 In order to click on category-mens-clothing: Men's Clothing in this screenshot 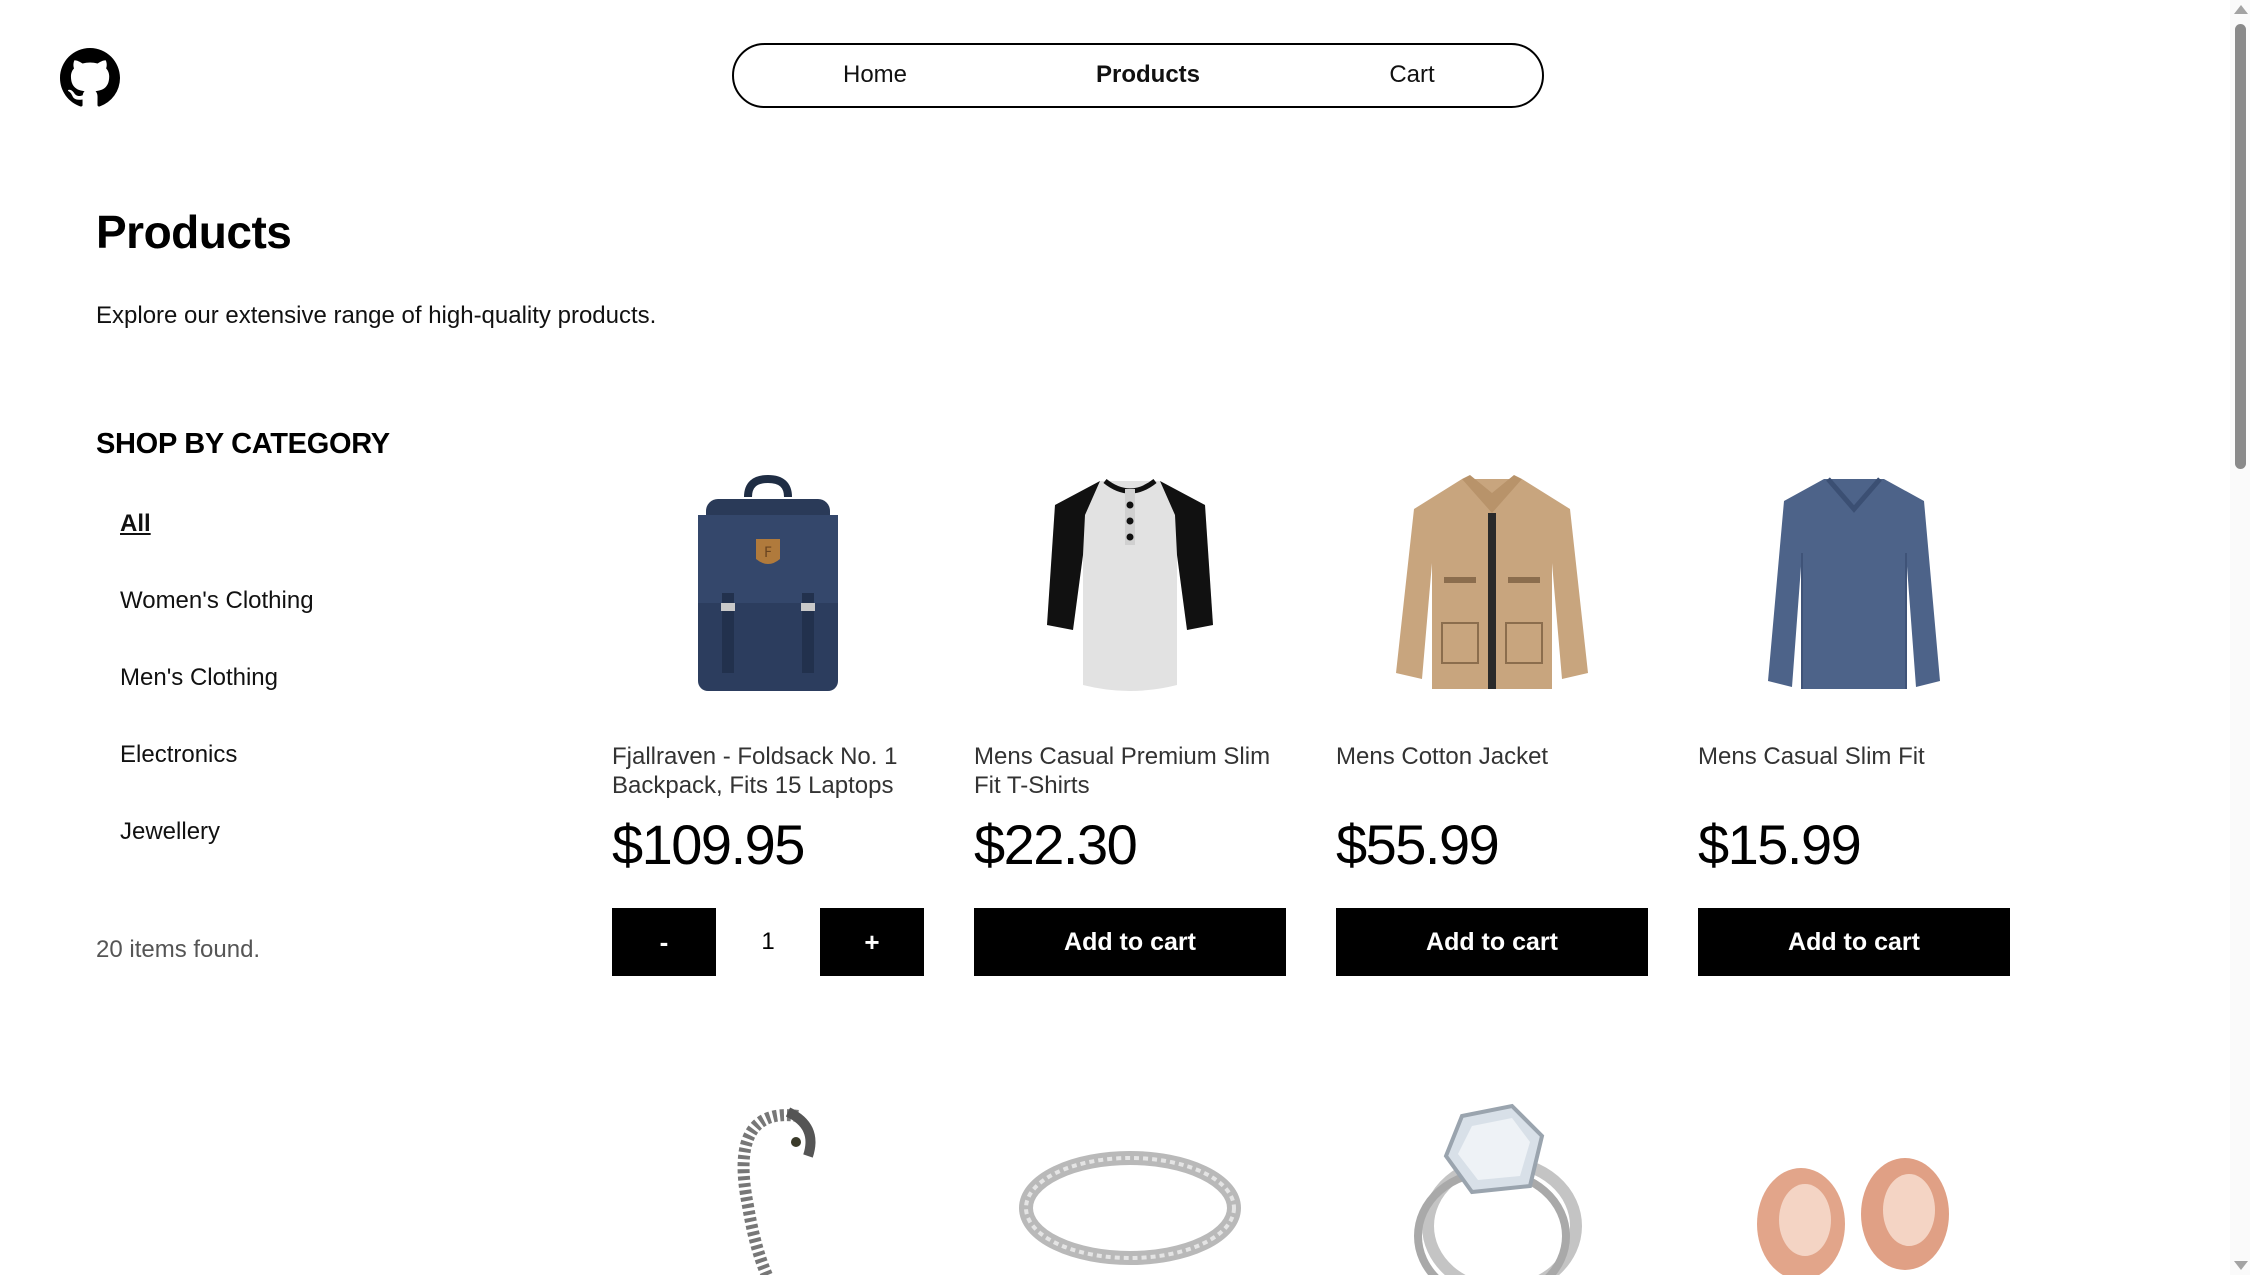, I will do `click(217, 702)`.